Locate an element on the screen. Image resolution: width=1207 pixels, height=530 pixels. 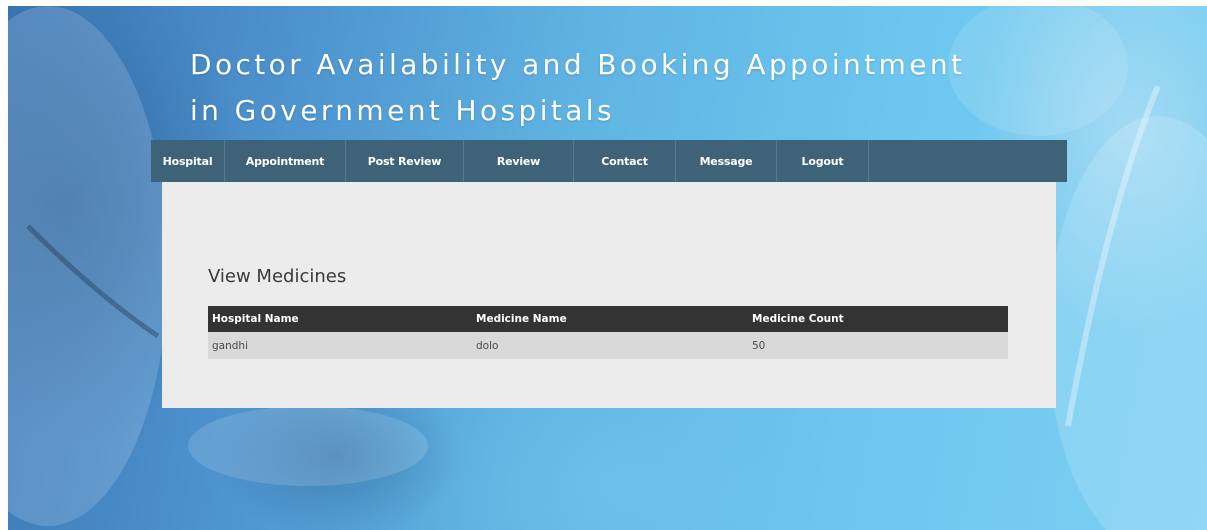
nav-item-hospital: Hospital is located at coordinates (188, 161).